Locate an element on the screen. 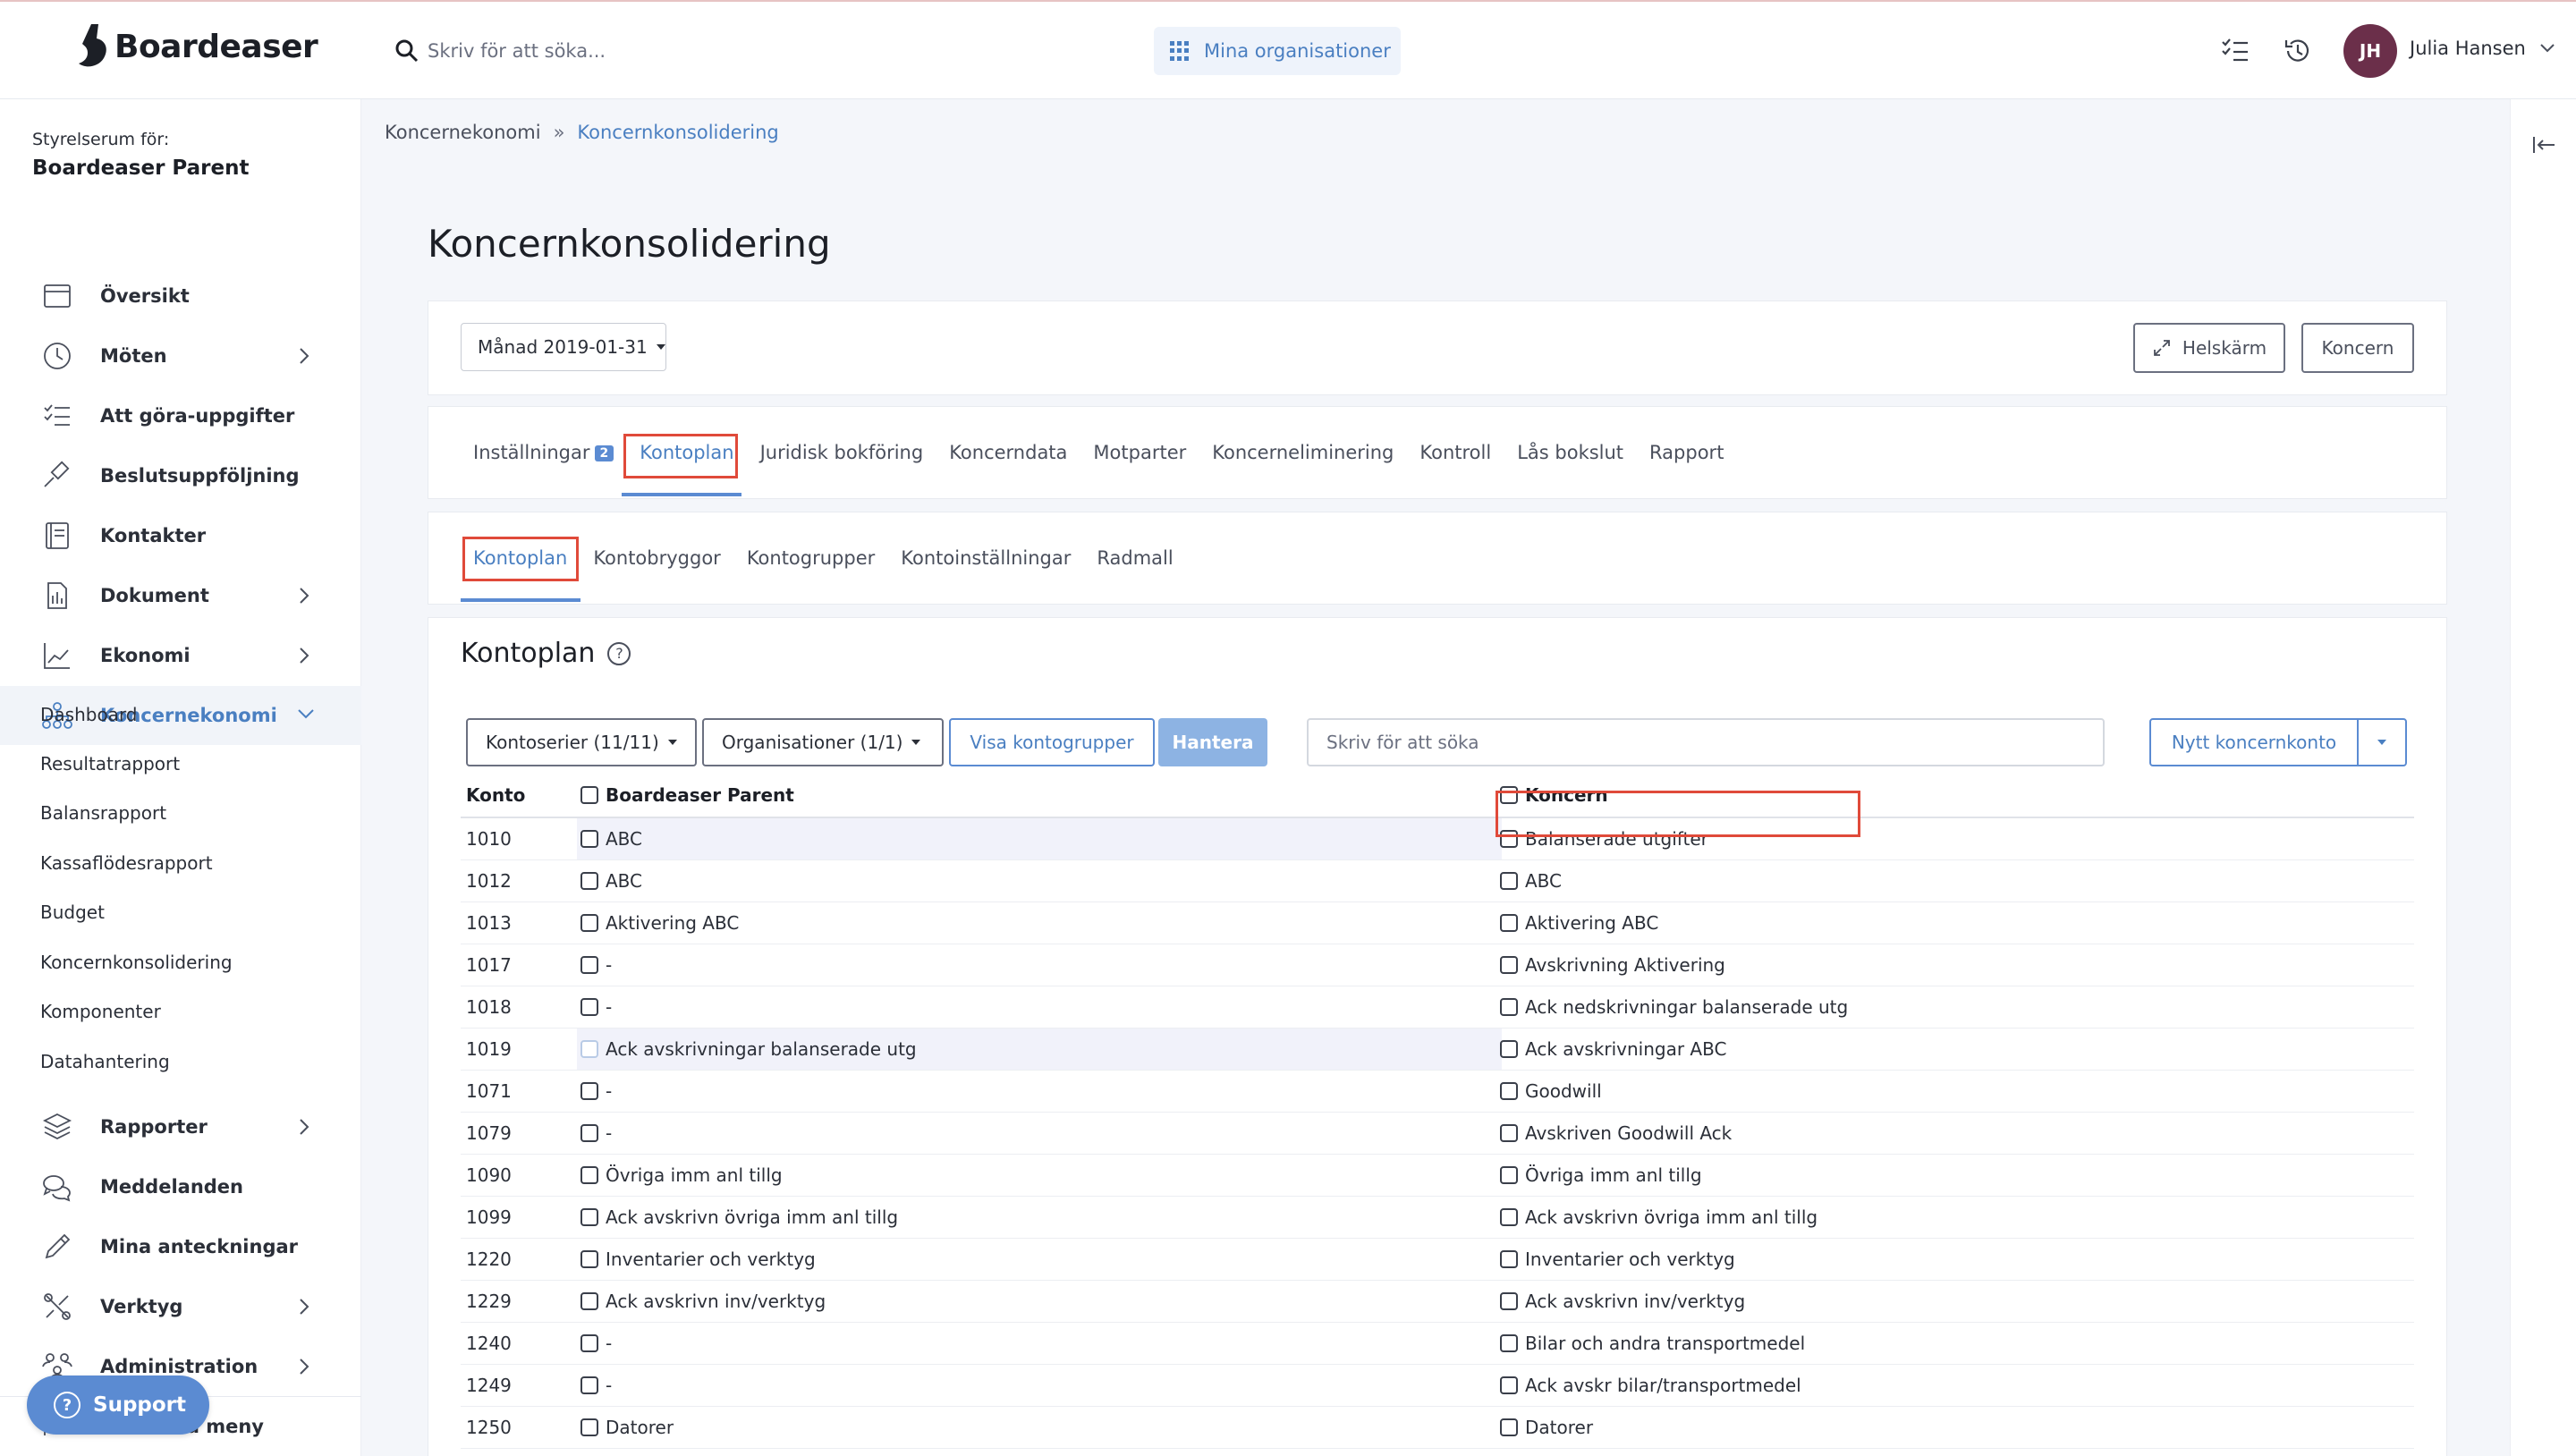 This screenshot has height=1456, width=2576. sidebar-item-dokument: Dokument is located at coordinates (180, 595).